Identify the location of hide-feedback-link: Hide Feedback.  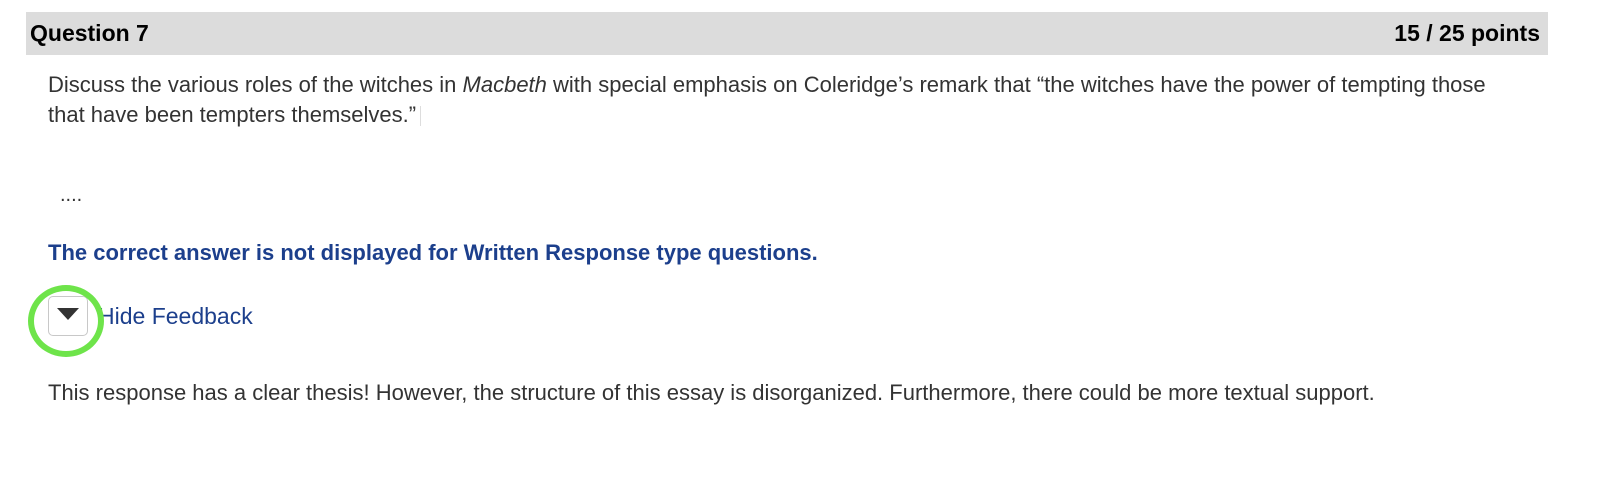
(175, 316).